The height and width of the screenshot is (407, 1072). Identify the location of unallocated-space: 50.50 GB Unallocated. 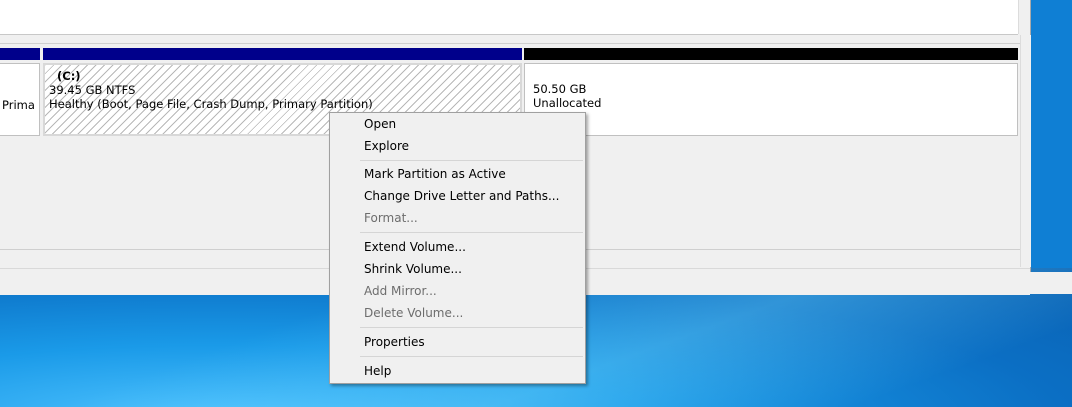
(771, 92).